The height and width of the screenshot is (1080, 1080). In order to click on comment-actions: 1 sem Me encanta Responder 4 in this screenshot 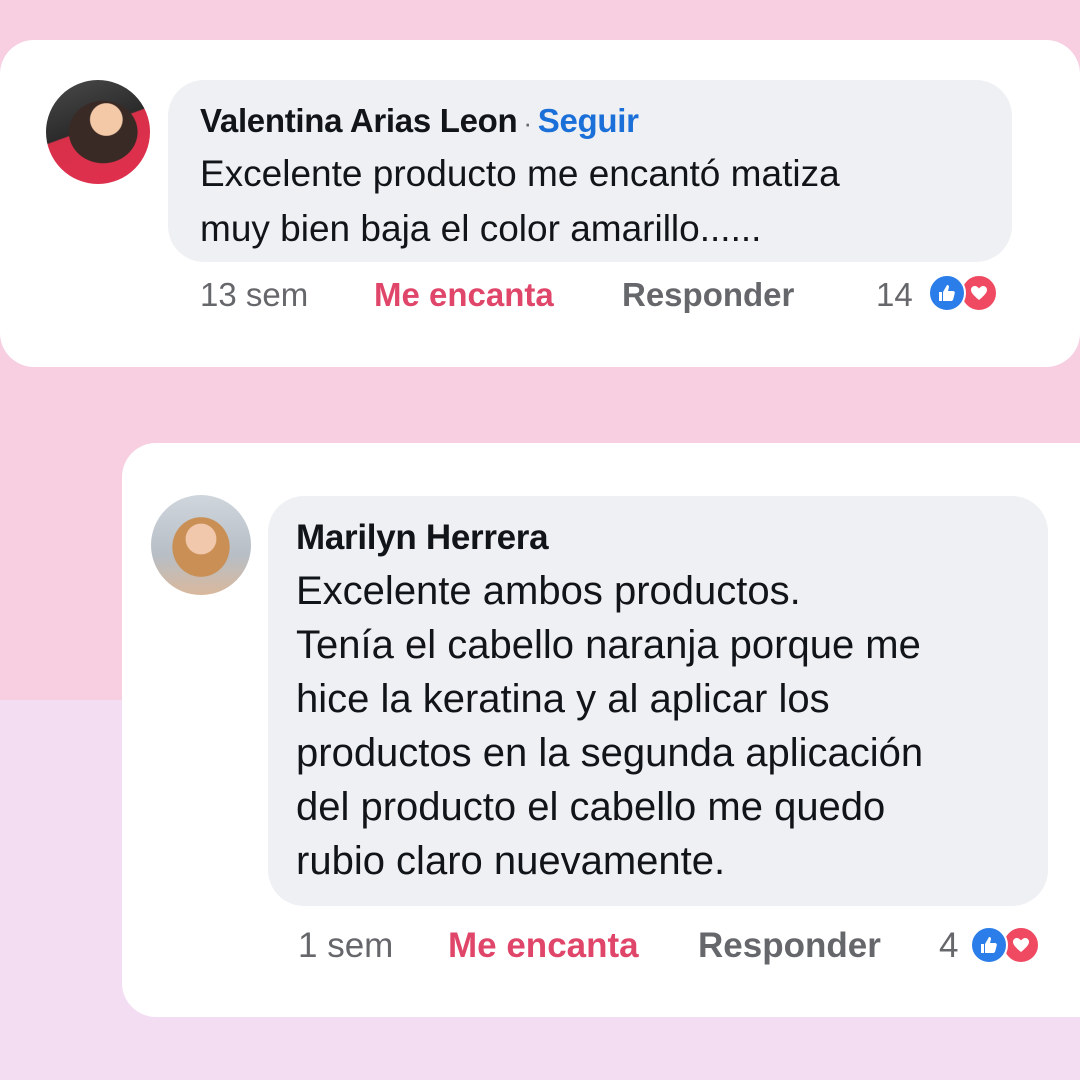, I will do `click(540, 948)`.